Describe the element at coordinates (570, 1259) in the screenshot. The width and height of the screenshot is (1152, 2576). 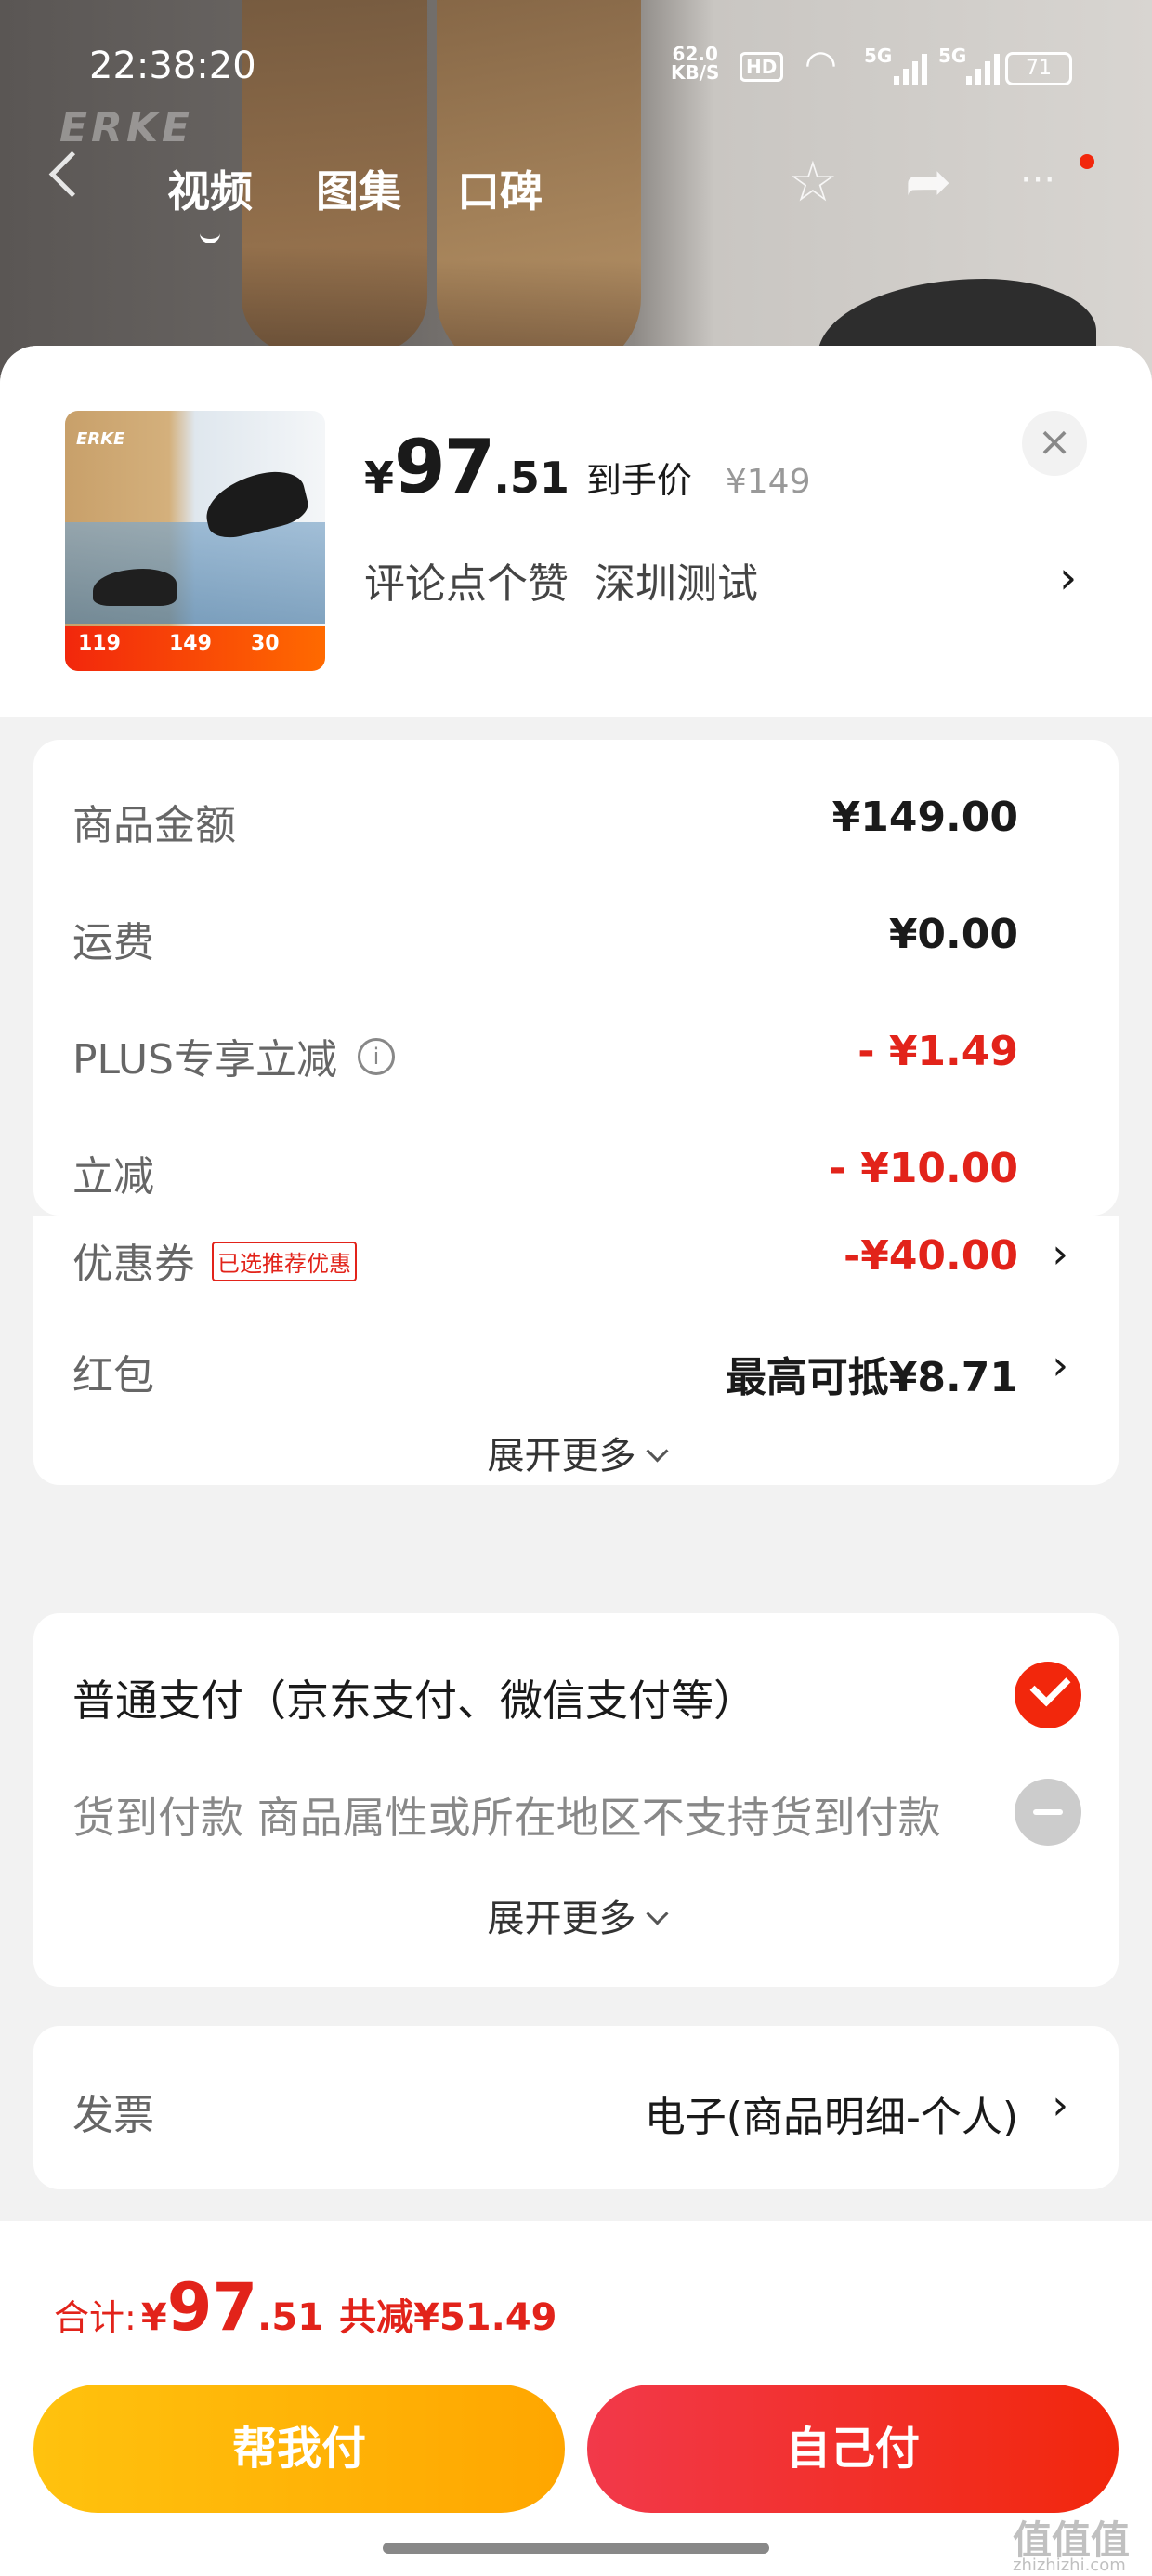
I see `cost-row-coupon: 优惠券 已选推荐优惠 -¥40.00 ›` at that location.